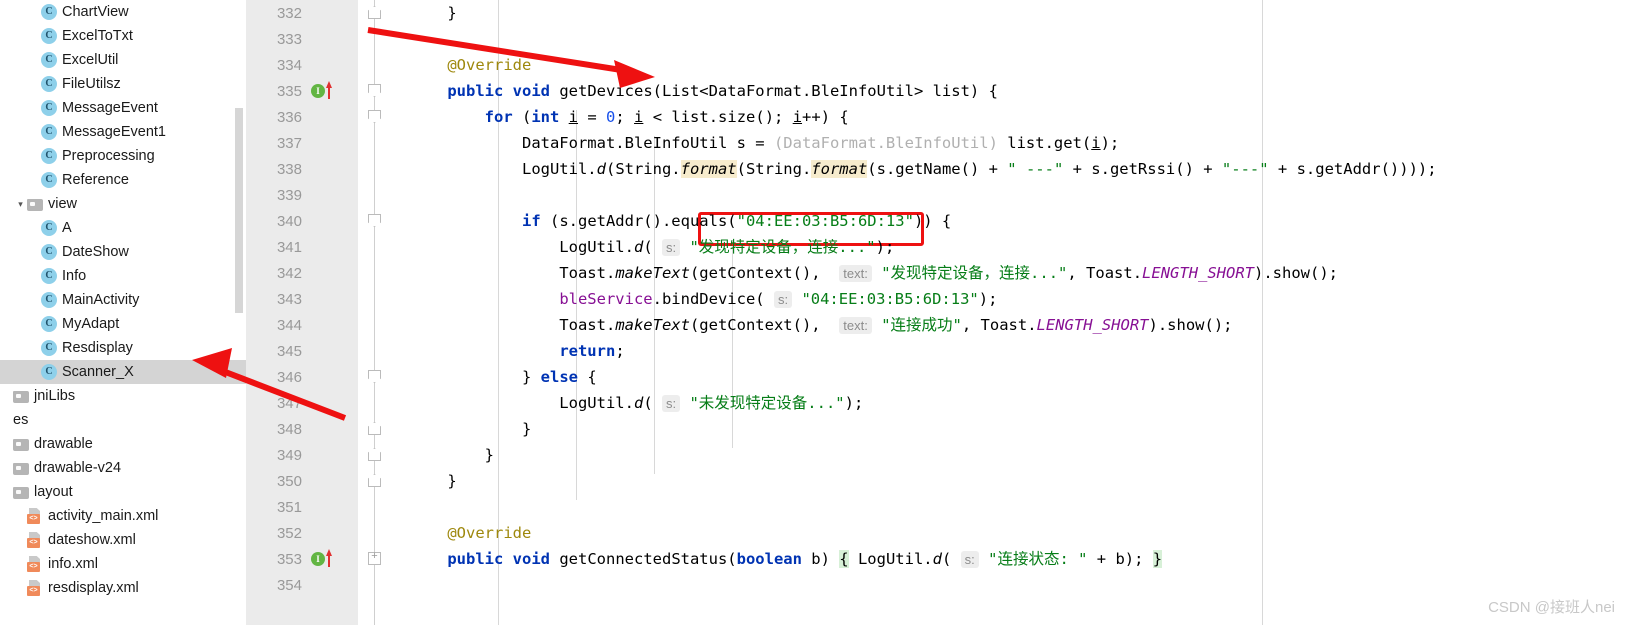  Describe the element at coordinates (1010, 117) in the screenshot. I see `code-line-336: for (int i = 0; i < list.size(); i++) {` at that location.